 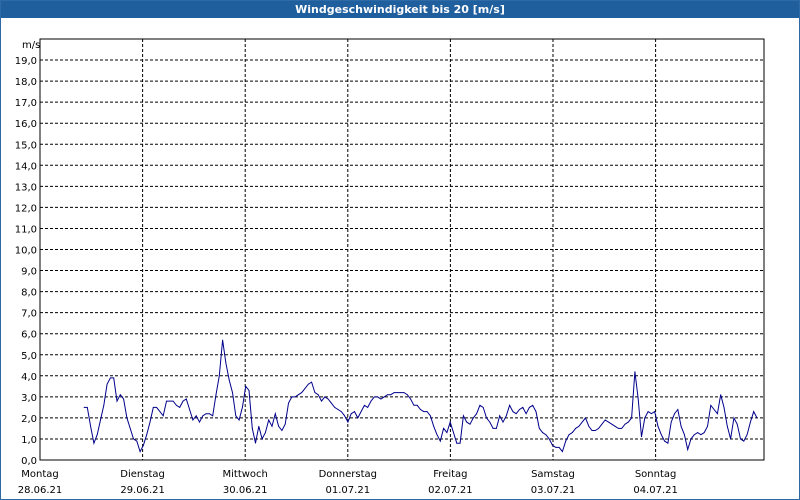 I want to click on y-tick-label: 18,0, so click(x=26, y=82).